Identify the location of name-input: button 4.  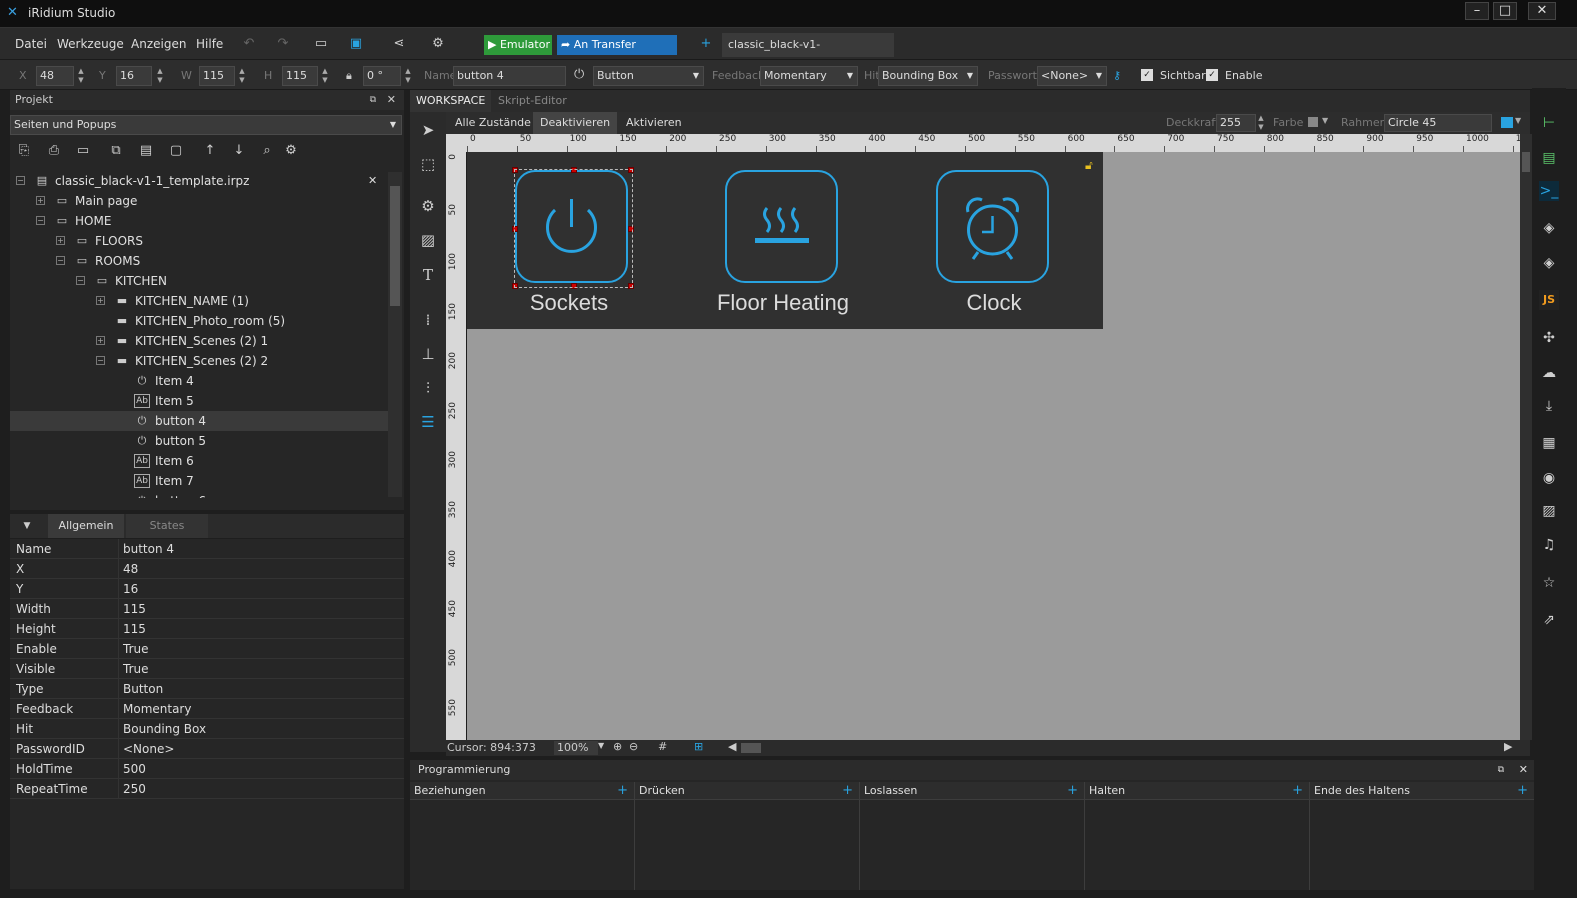
(509, 76).